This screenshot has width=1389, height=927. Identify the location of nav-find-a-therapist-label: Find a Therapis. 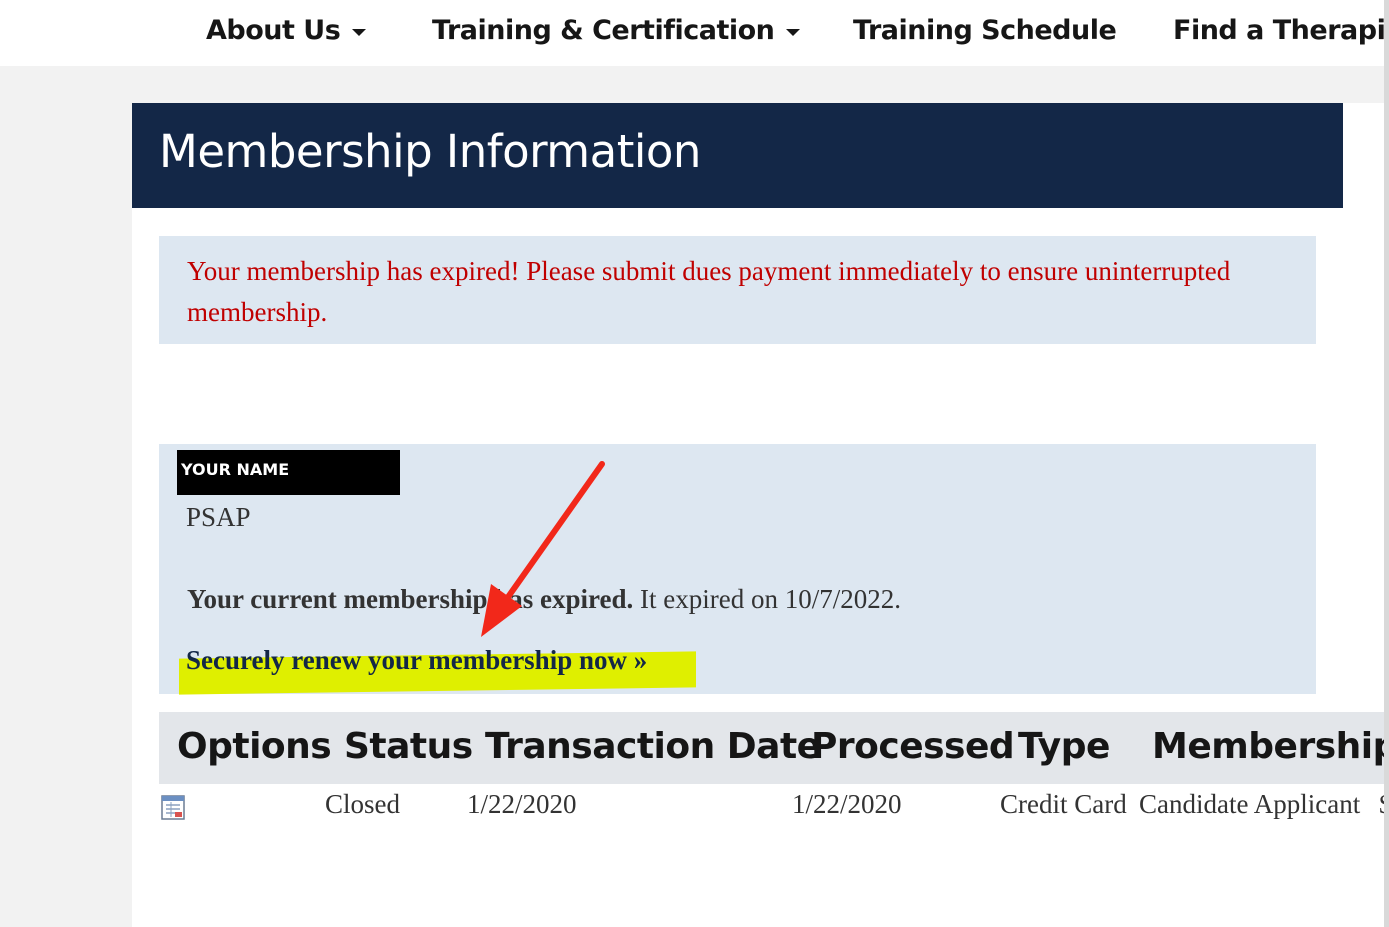
(1281, 30).